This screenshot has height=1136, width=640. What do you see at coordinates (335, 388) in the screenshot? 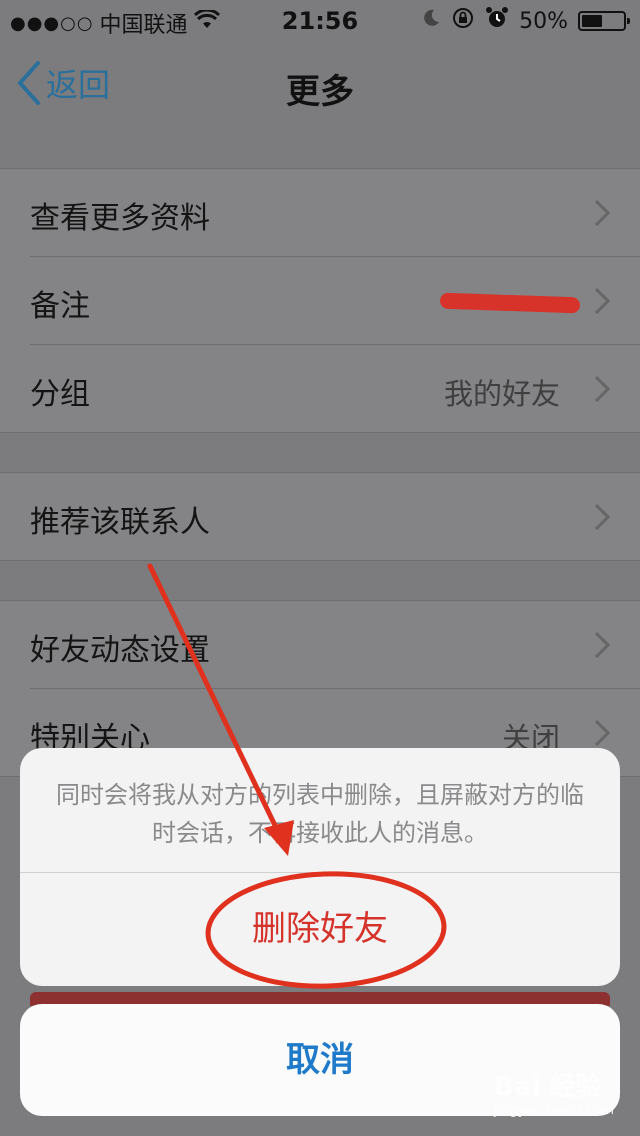
I see `row-group: 分组 我的好友` at bounding box center [335, 388].